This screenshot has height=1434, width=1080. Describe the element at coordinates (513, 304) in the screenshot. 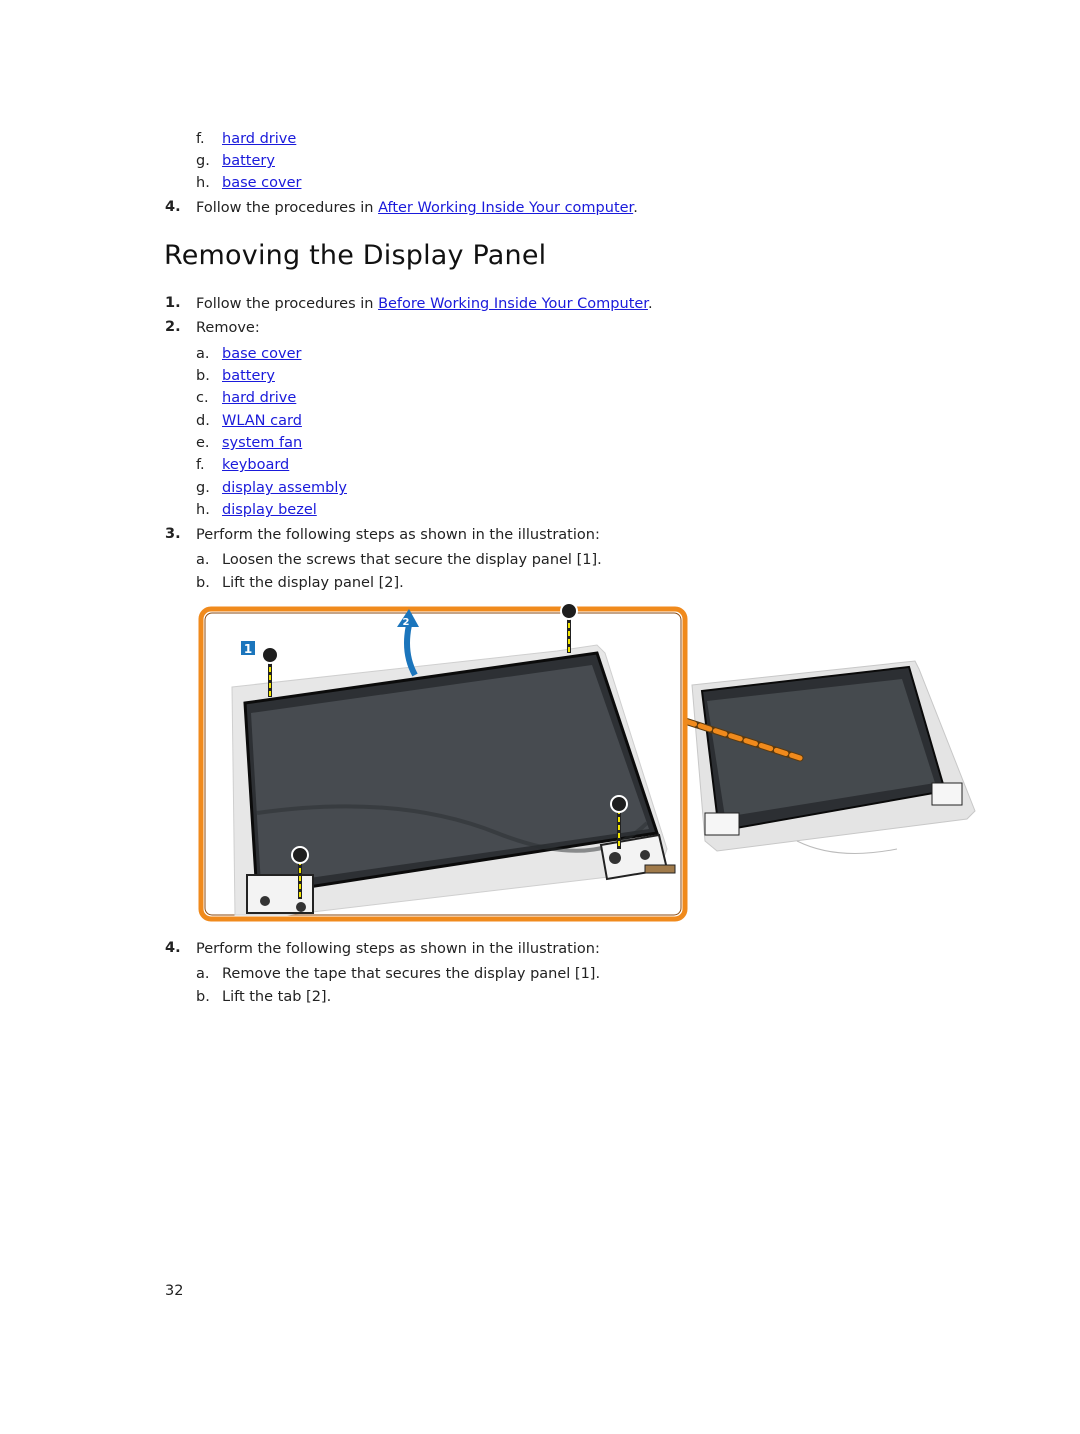

I see `link-before-working-inside: Before Working Inside Your Computer` at that location.